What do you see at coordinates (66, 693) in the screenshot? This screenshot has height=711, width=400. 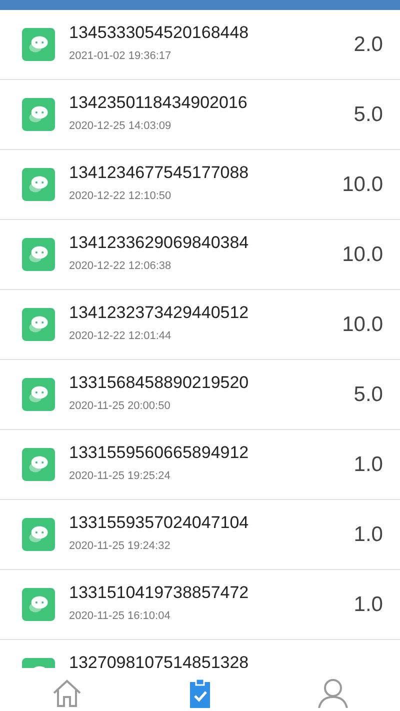 I see `home-icon` at bounding box center [66, 693].